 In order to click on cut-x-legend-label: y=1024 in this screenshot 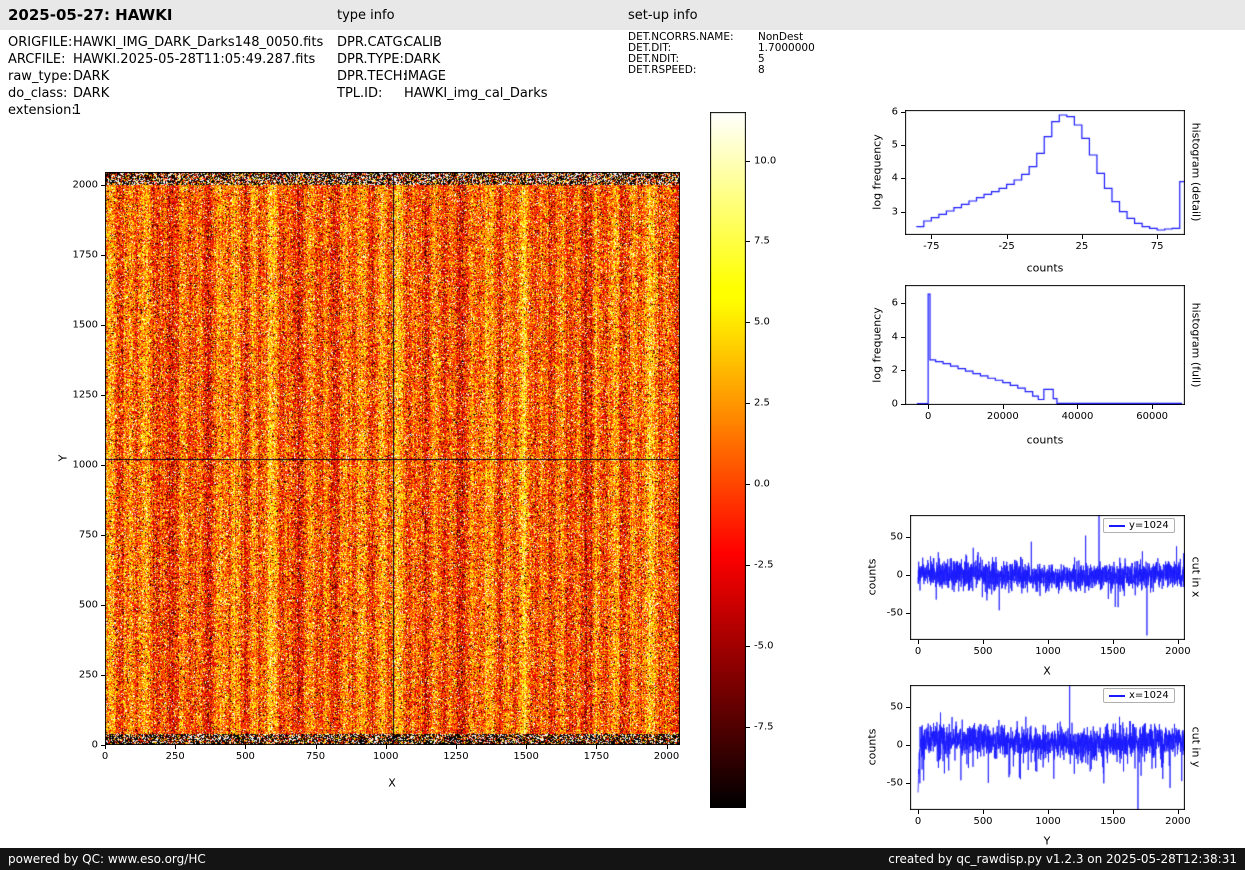, I will do `click(1149, 525)`.